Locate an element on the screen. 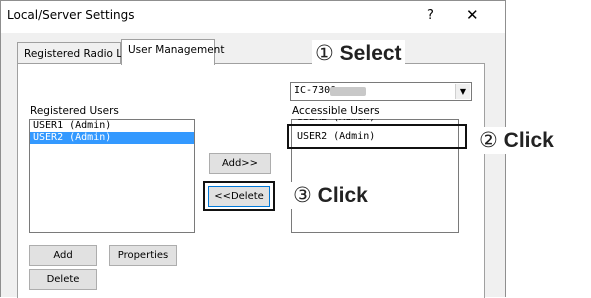  tab-registered-radio-list: Registered Radio List is located at coordinates (76, 53).